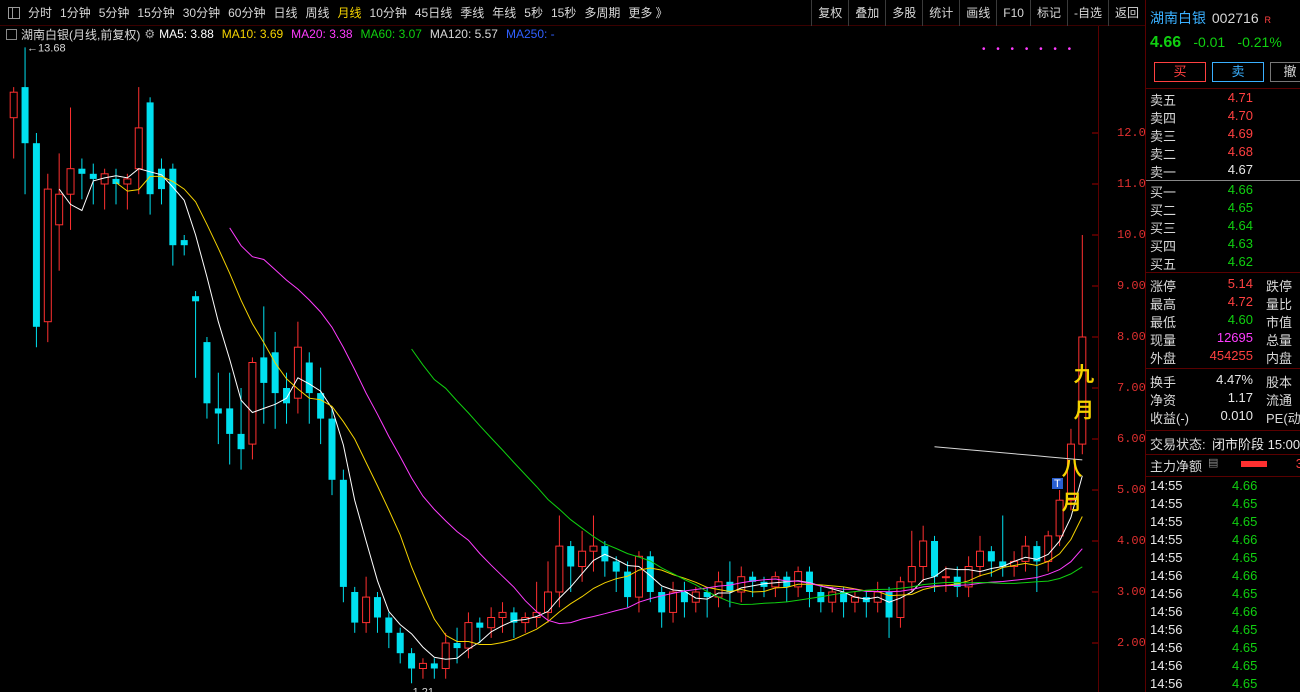 This screenshot has width=1300, height=692. What do you see at coordinates (1223, 117) in the screenshot?
I see `ask-row: 卖四 4.70` at bounding box center [1223, 117].